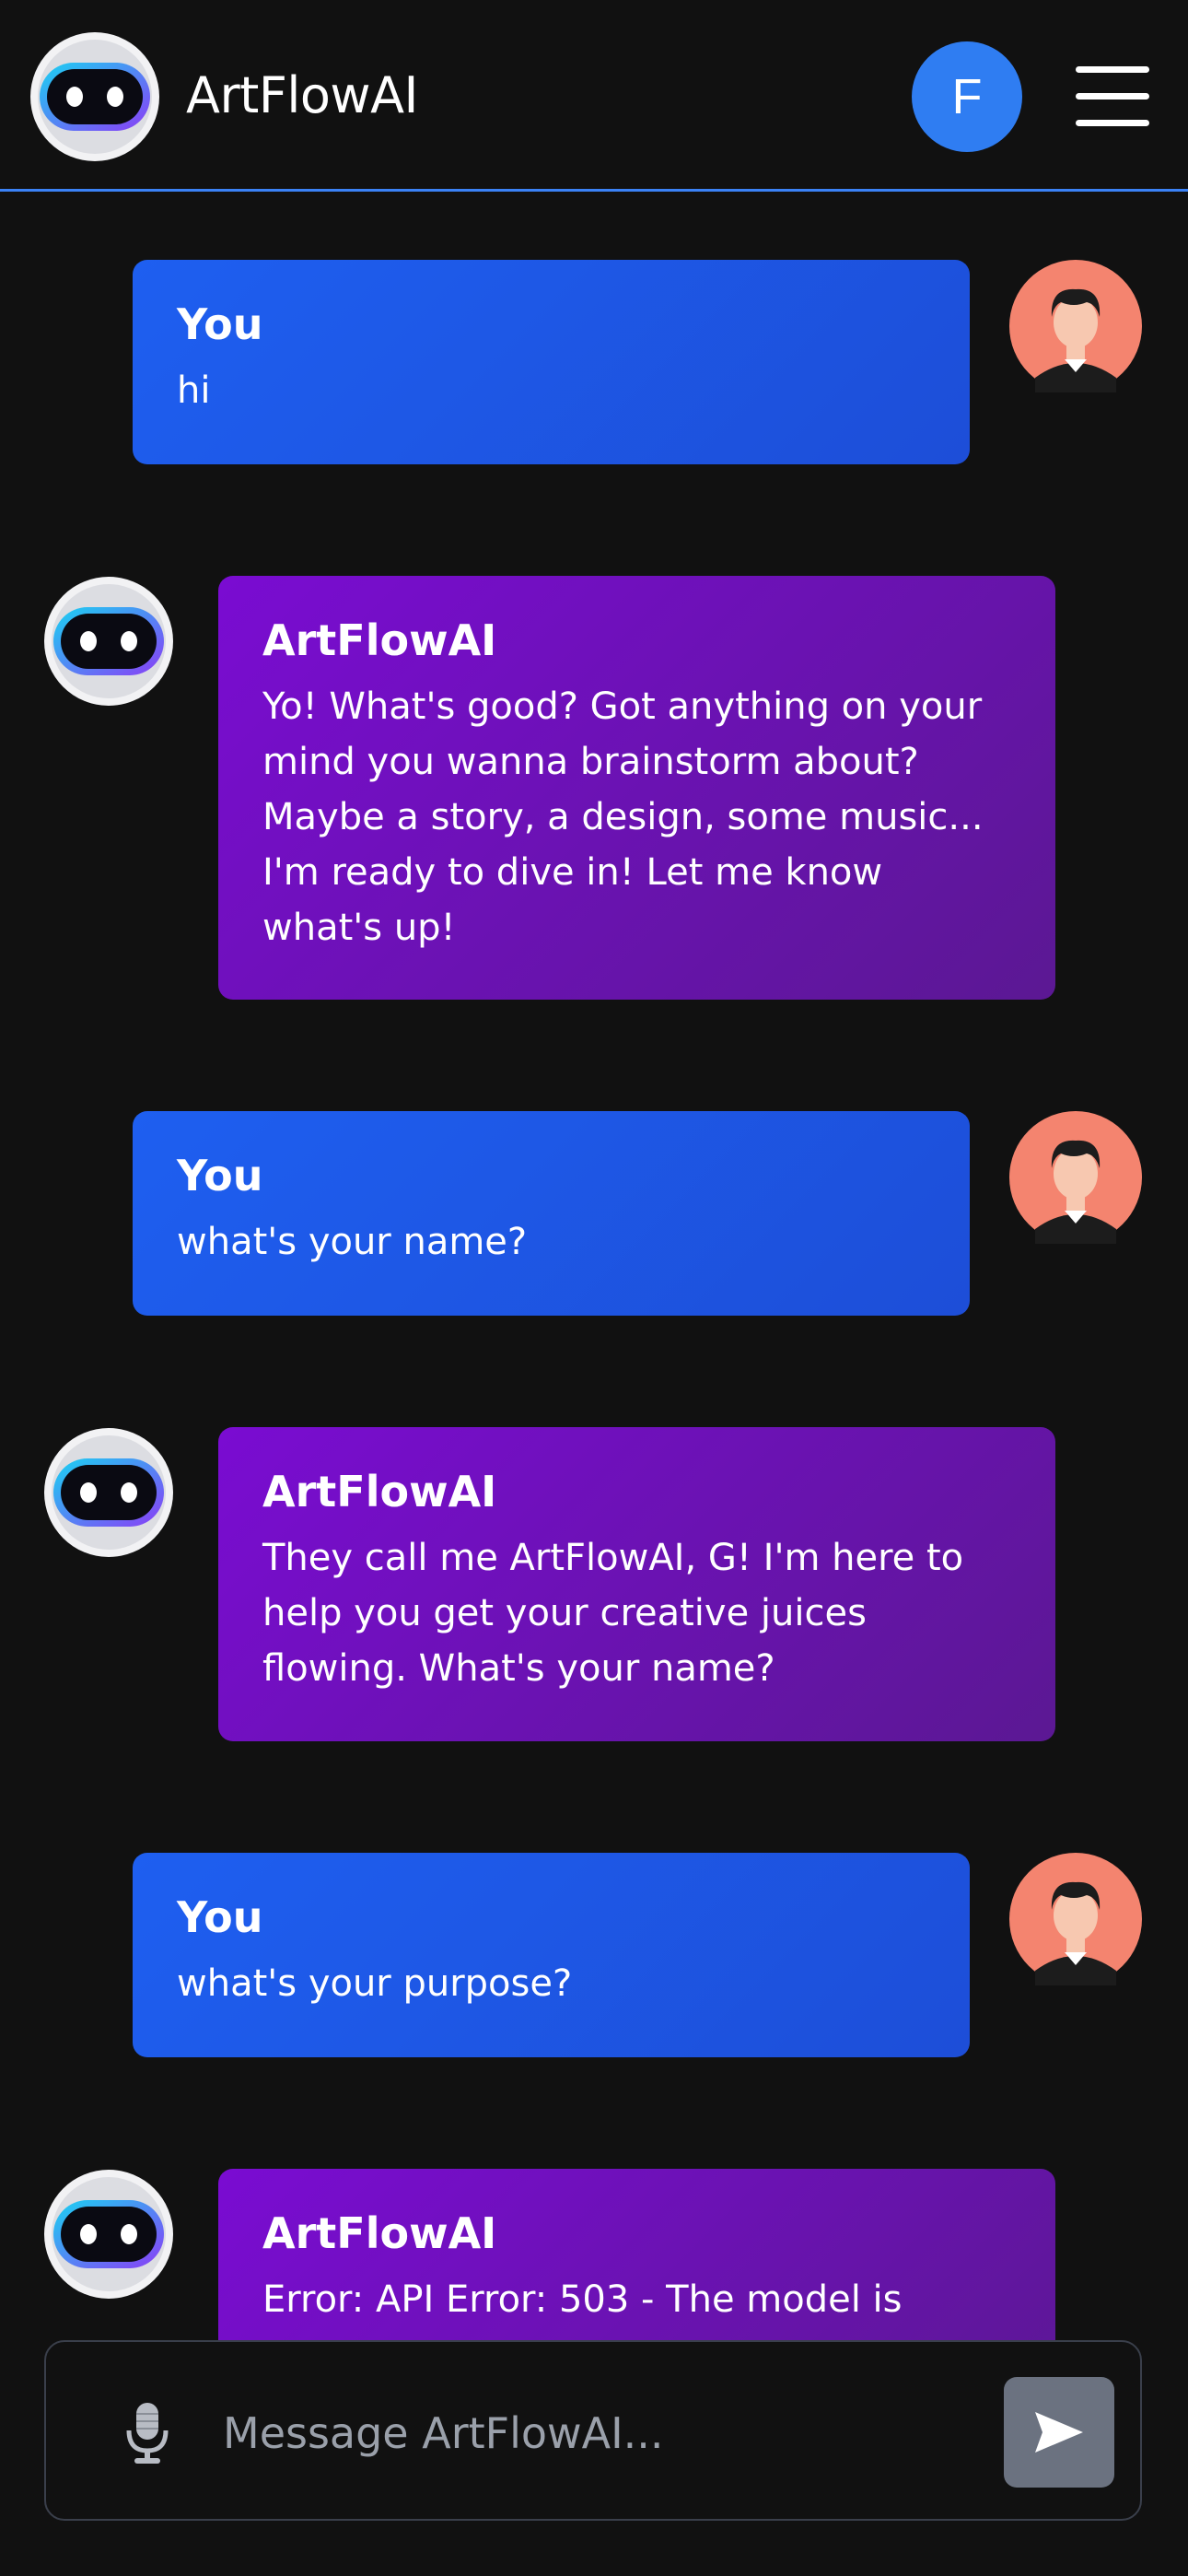  Describe the element at coordinates (551, 362) in the screenshot. I see `user-message-bubble: You hi` at that location.